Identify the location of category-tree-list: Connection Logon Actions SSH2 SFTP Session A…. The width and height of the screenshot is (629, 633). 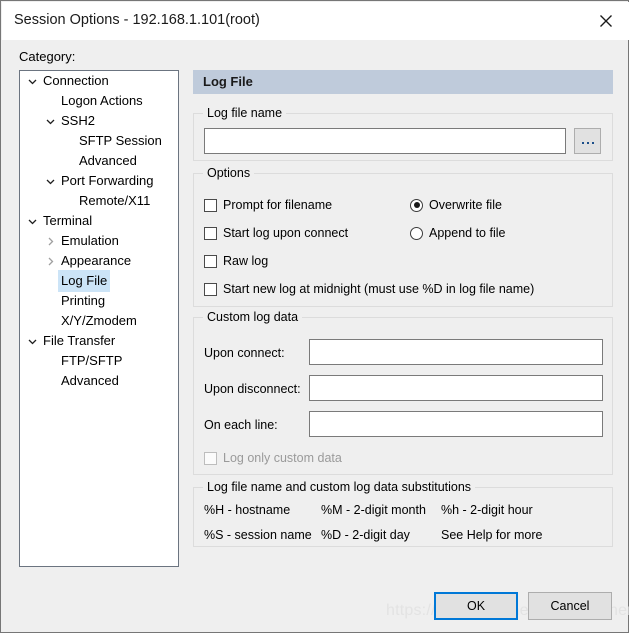
(99, 231).